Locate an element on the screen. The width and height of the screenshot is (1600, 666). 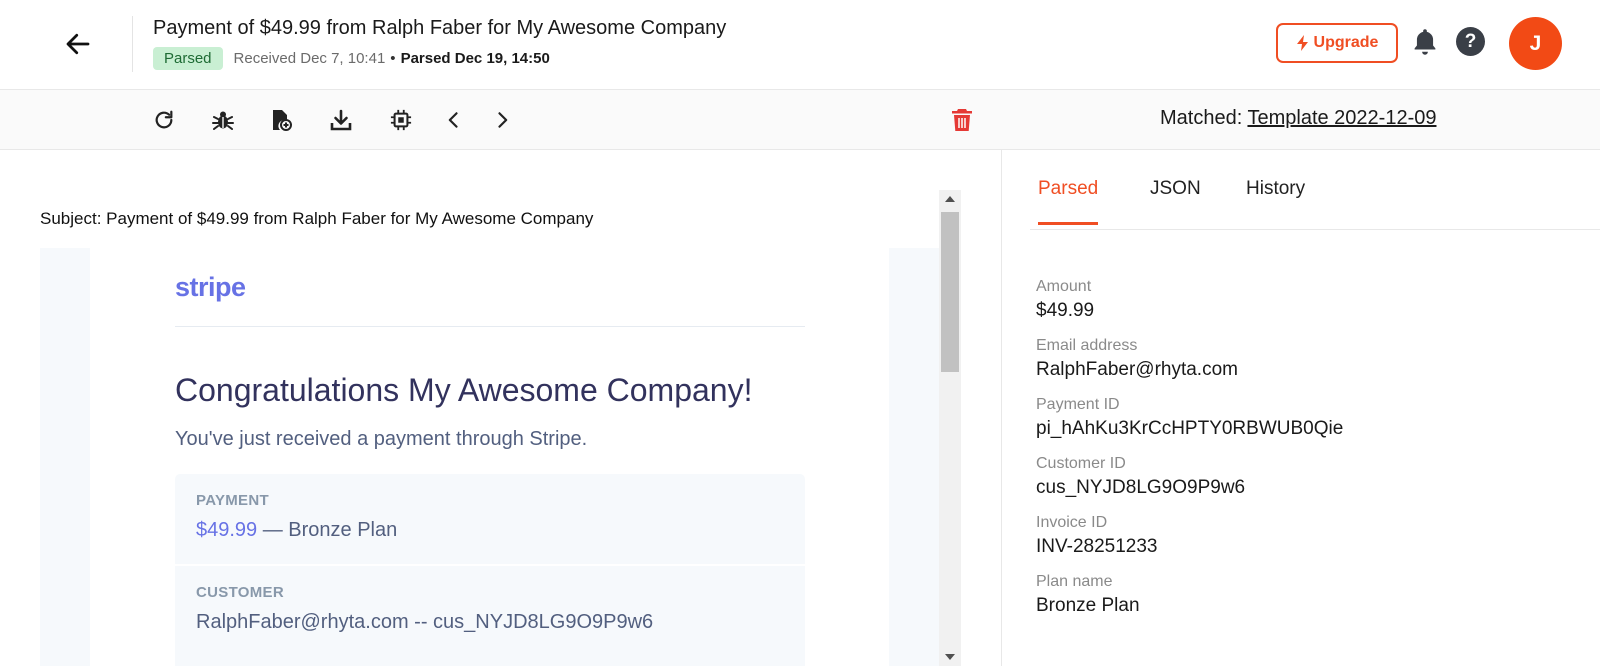
tab-json: JSON is located at coordinates (1175, 200).